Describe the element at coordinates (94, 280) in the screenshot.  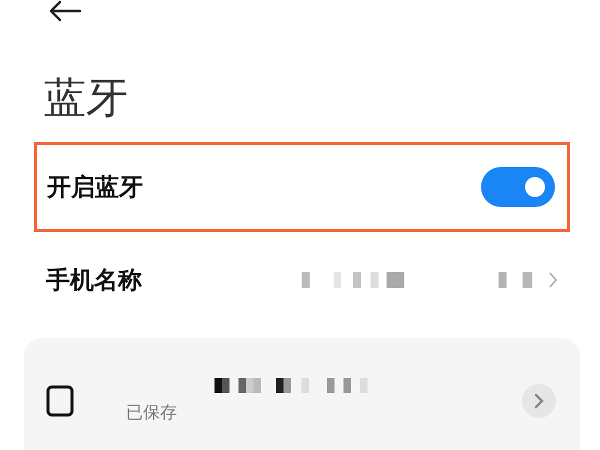
I see `phone-name-label: 手机名称` at that location.